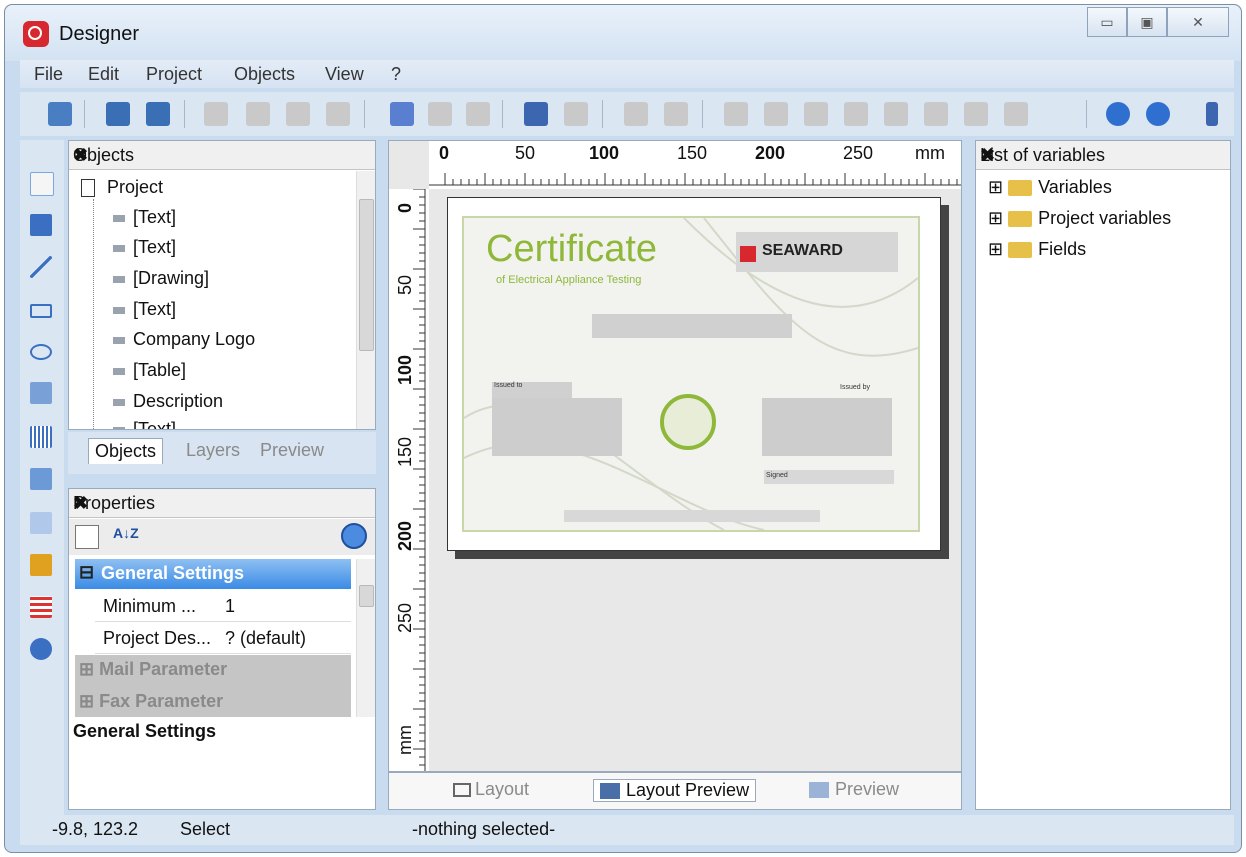 The height and width of the screenshot is (857, 1246). I want to click on project-variables-node: ⊞ Project variables, so click(1079, 218).